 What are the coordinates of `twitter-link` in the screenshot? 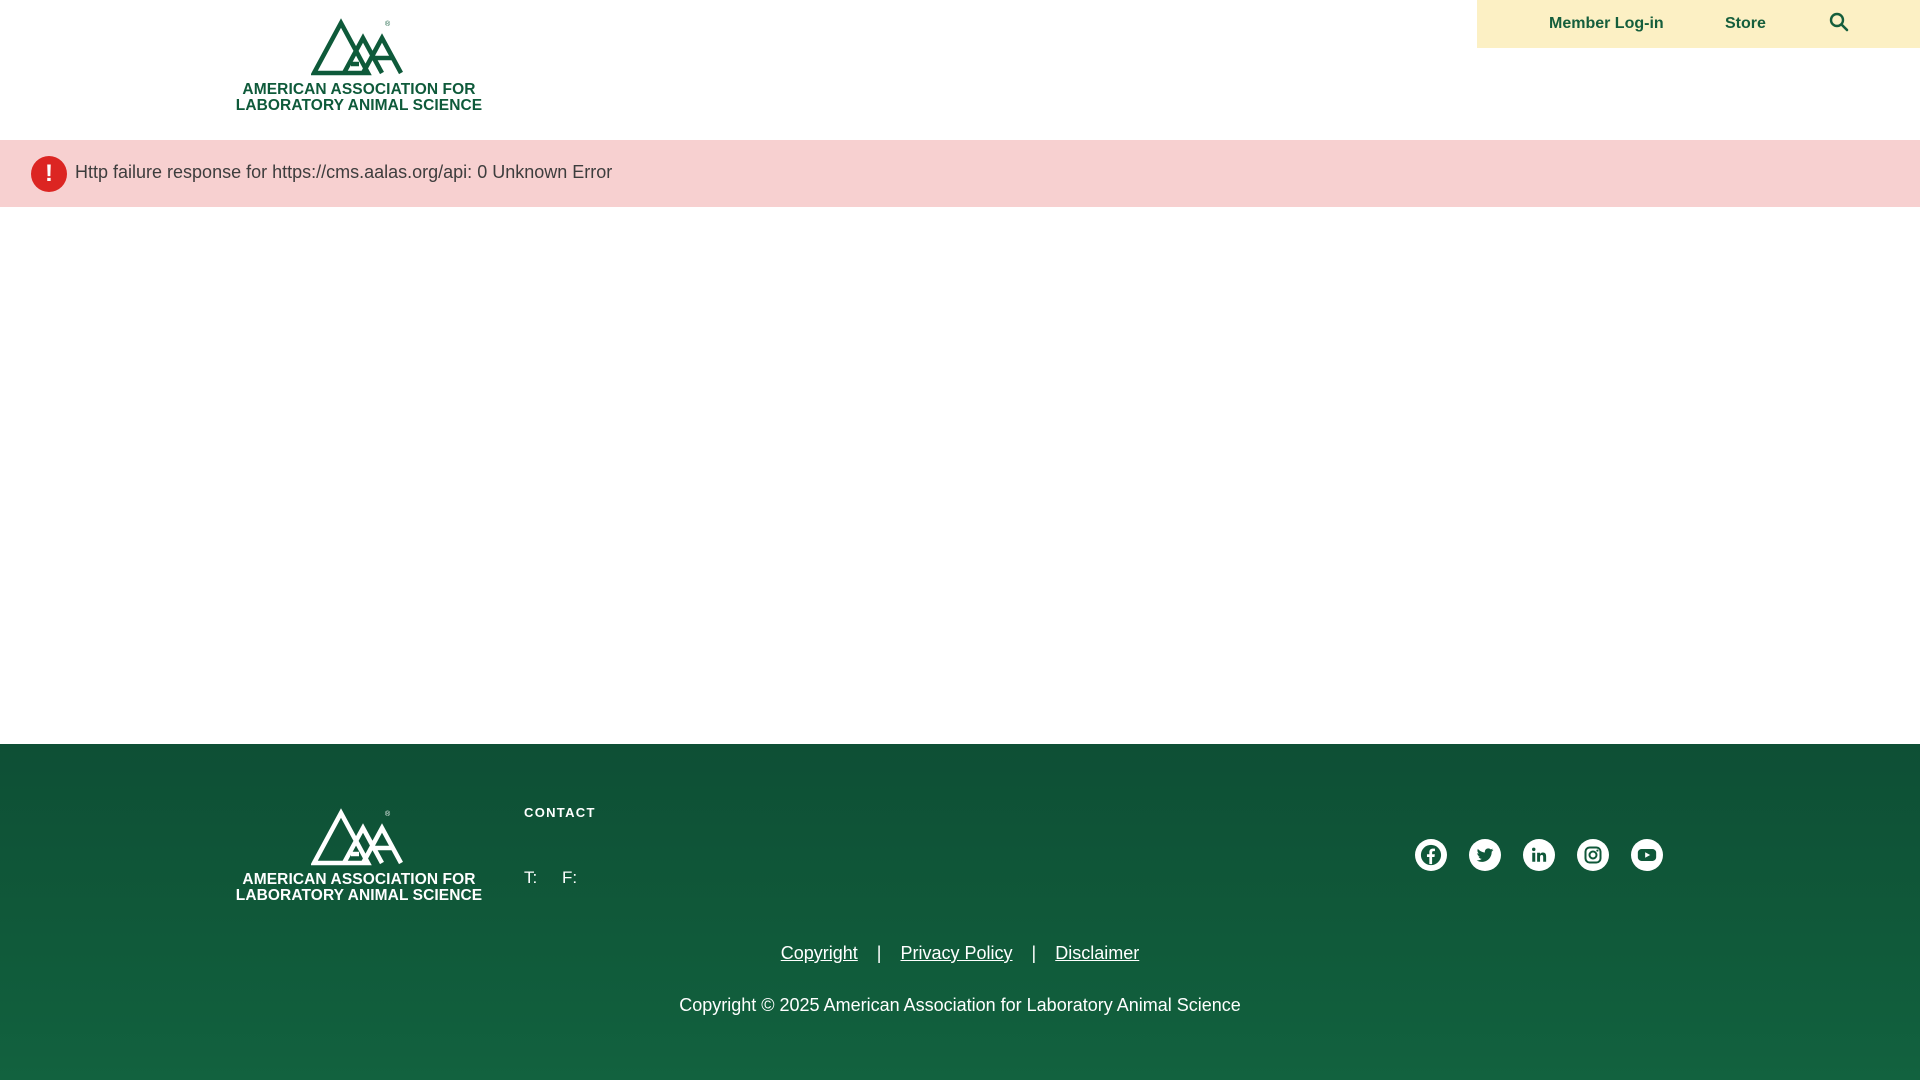 It's located at (1485, 855).